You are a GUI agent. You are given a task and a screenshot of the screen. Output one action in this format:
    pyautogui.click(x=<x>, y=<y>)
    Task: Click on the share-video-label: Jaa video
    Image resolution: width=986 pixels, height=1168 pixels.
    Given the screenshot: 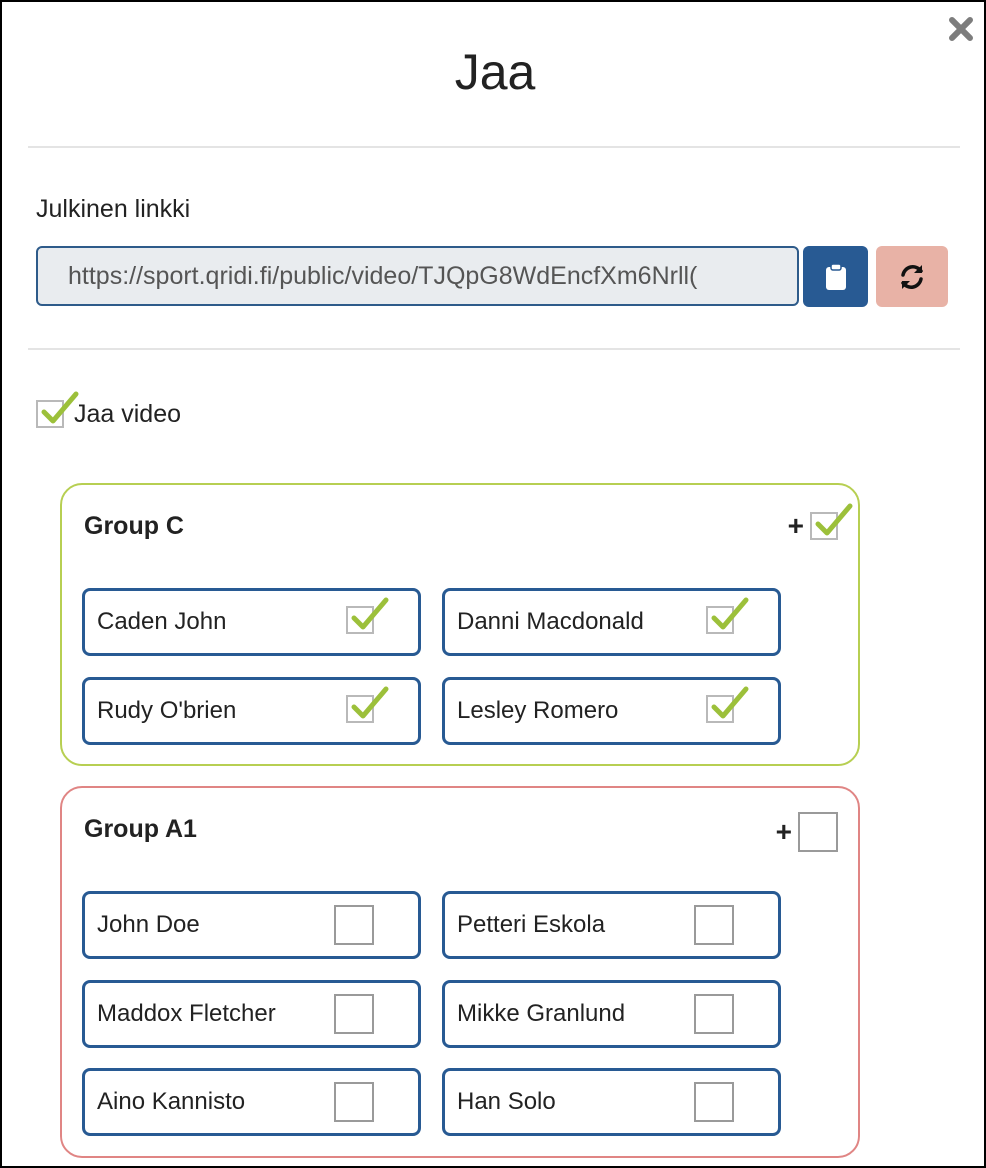 What is the action you would take?
    pyautogui.click(x=128, y=413)
    